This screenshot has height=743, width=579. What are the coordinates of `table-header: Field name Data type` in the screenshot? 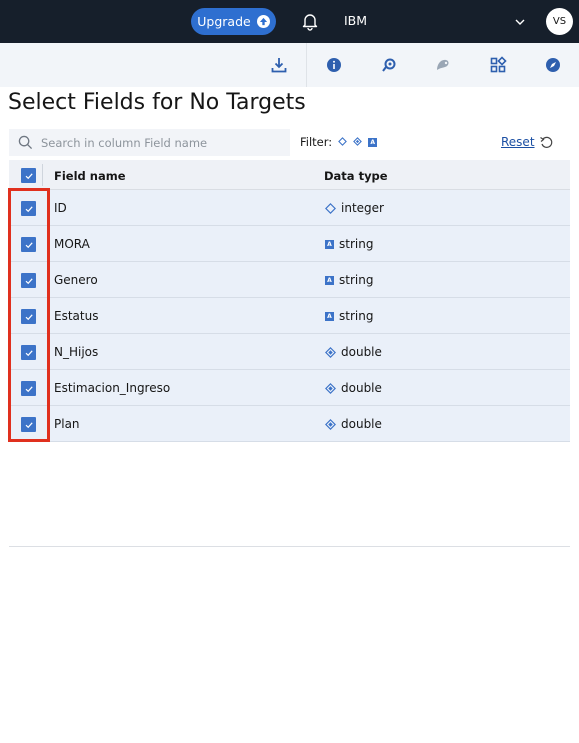 It's located at (289, 175).